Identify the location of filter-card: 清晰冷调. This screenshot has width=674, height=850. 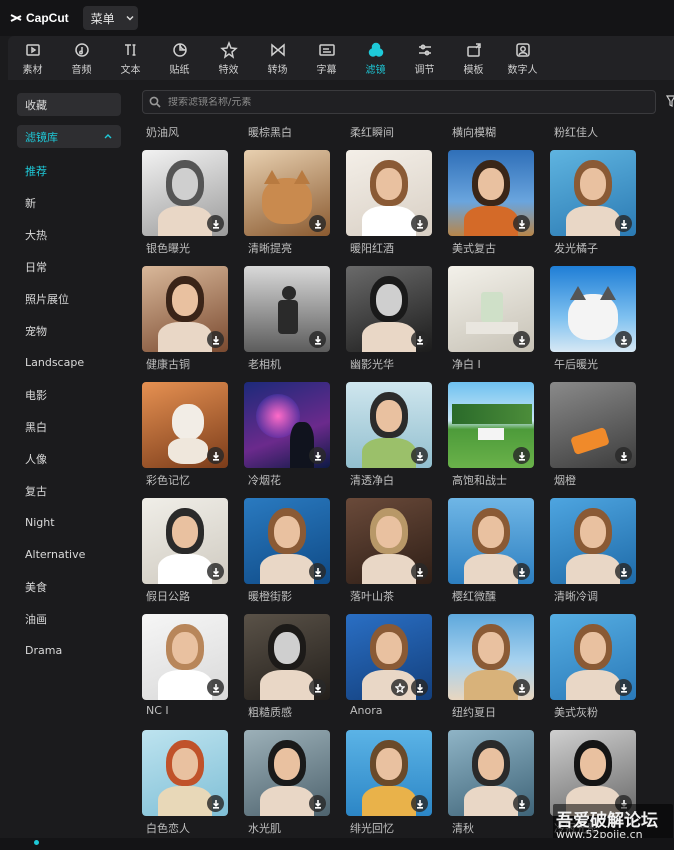
(594, 550).